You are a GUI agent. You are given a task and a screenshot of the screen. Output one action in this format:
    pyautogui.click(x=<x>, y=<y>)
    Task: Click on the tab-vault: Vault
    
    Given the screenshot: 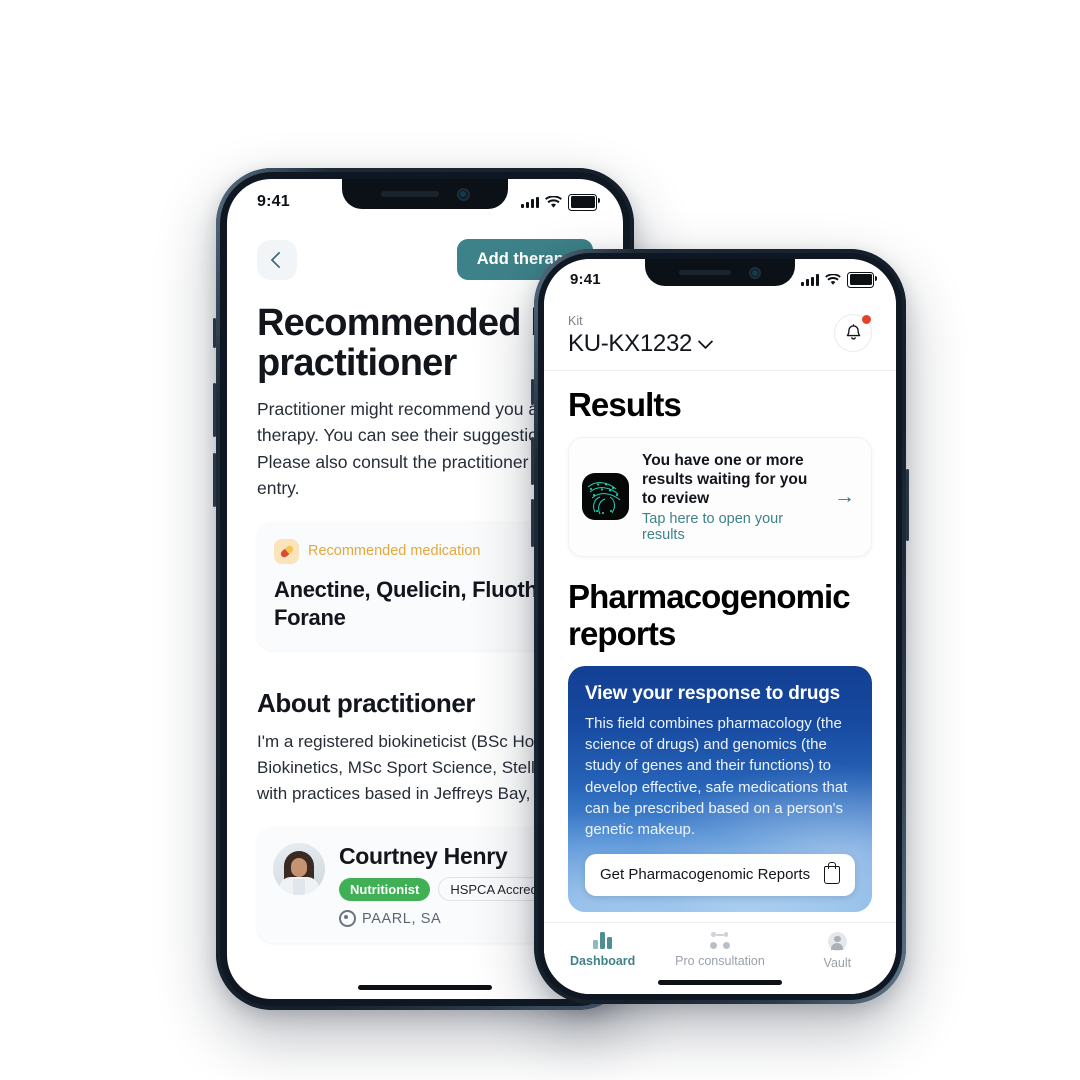 What is the action you would take?
    pyautogui.click(x=837, y=951)
    